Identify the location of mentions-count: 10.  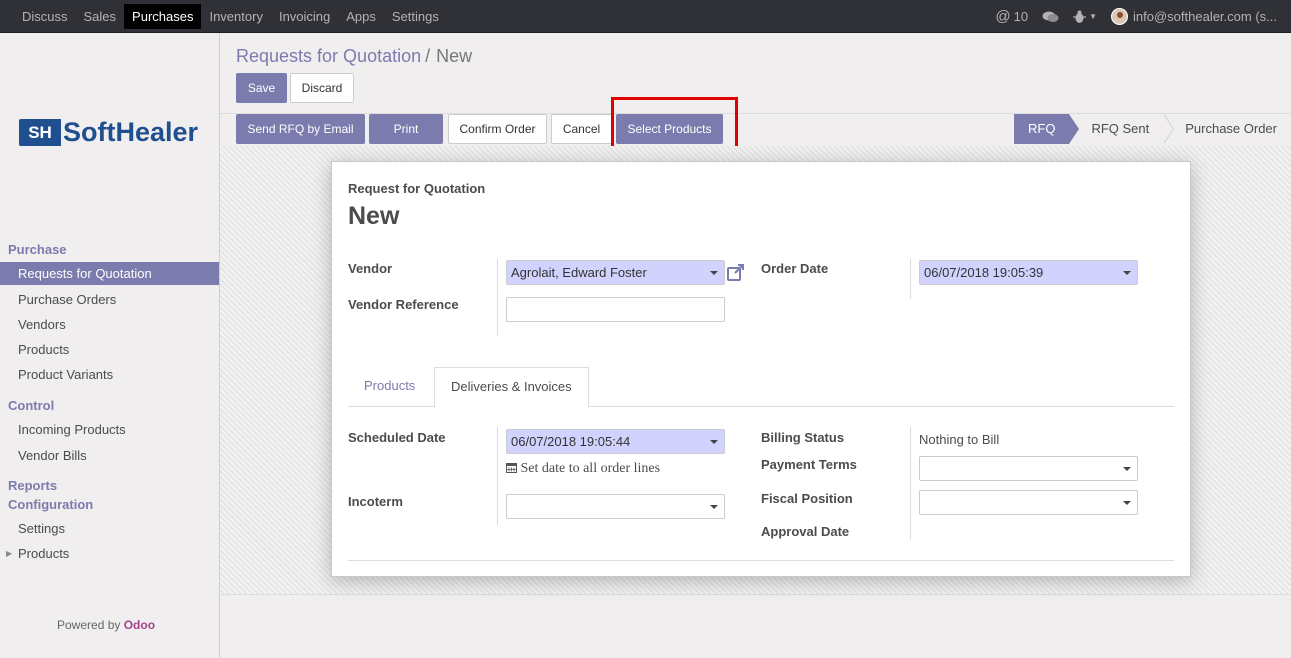
(1021, 16).